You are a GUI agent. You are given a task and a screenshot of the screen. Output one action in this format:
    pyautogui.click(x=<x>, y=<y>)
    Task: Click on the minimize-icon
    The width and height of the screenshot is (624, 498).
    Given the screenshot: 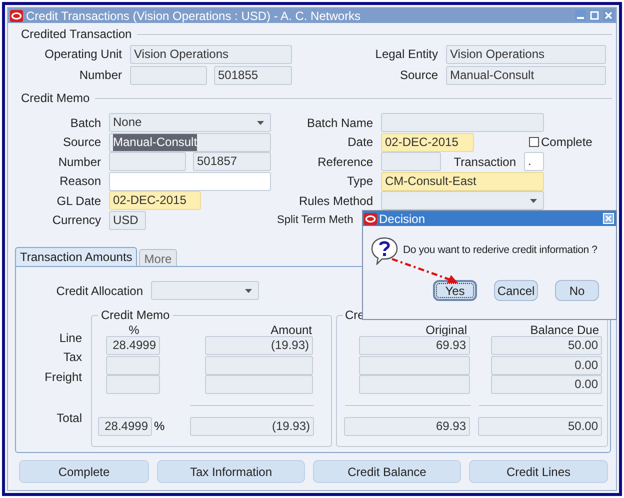 What is the action you would take?
    pyautogui.click(x=580, y=15)
    